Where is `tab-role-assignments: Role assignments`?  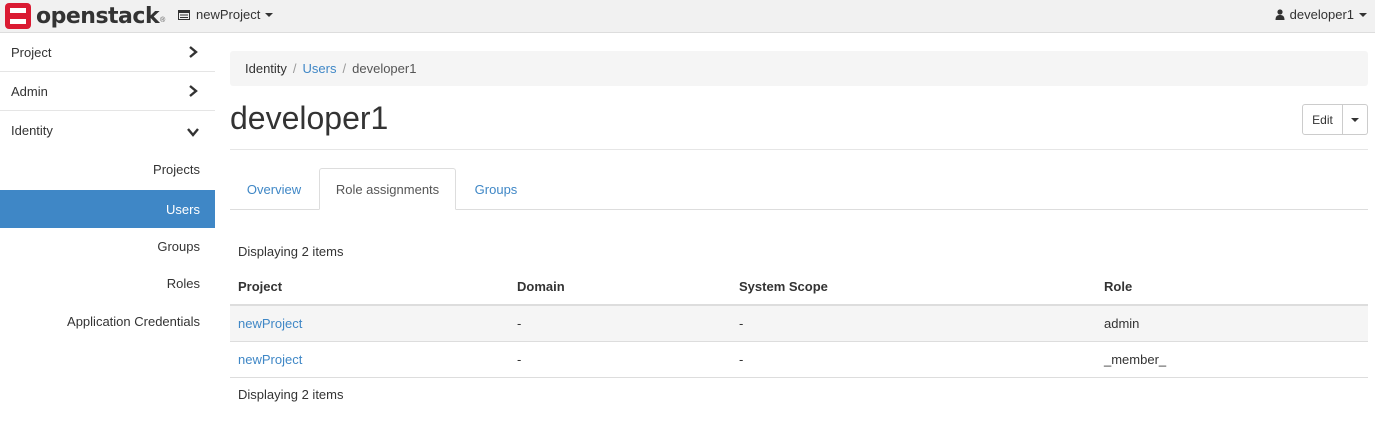
tab-role-assignments: Role assignments is located at coordinates (387, 189).